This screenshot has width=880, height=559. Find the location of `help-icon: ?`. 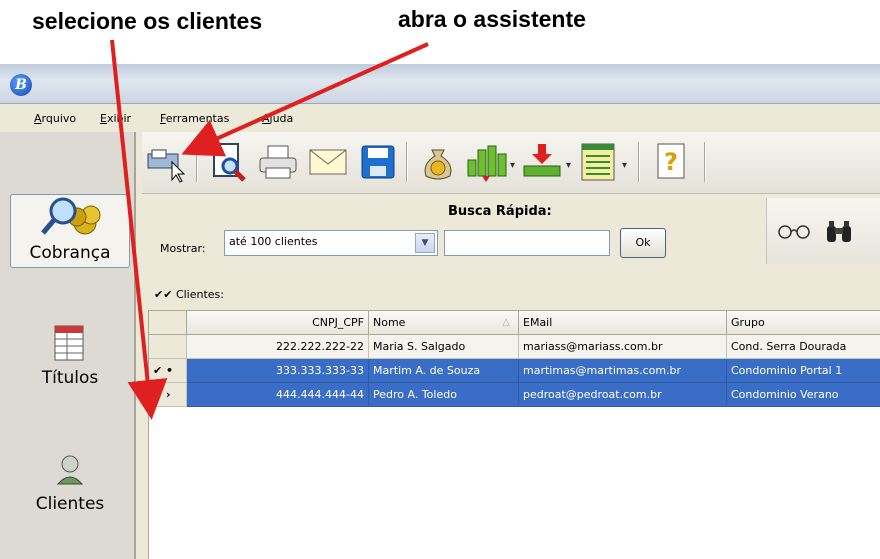

help-icon: ? is located at coordinates (671, 161).